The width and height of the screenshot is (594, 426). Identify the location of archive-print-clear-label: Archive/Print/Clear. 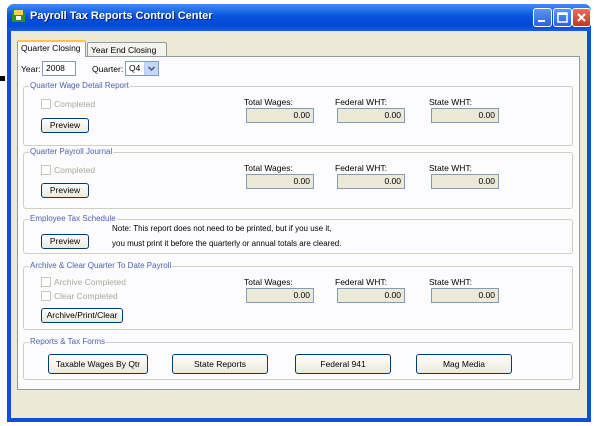
(82, 315).